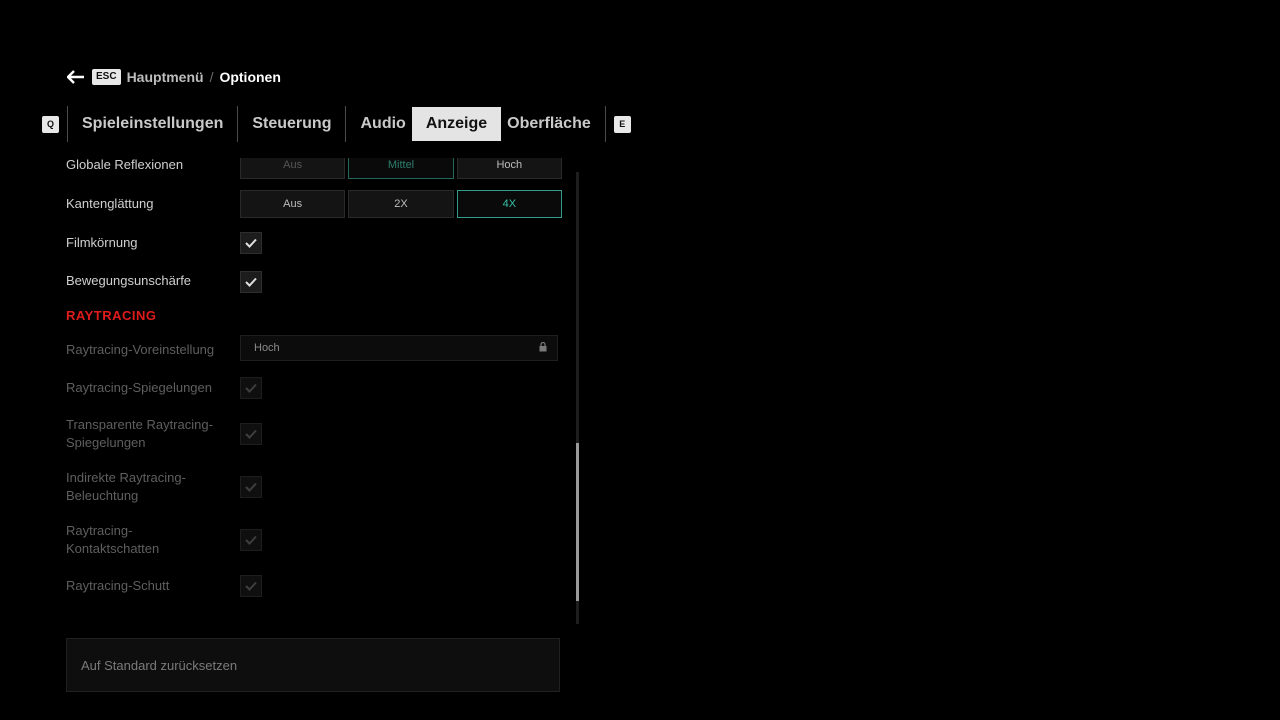 Image resolution: width=1280 pixels, height=720 pixels. What do you see at coordinates (139, 434) in the screenshot?
I see `transparent-reflections-label: Transparente Raytracing- Spiegelungen` at bounding box center [139, 434].